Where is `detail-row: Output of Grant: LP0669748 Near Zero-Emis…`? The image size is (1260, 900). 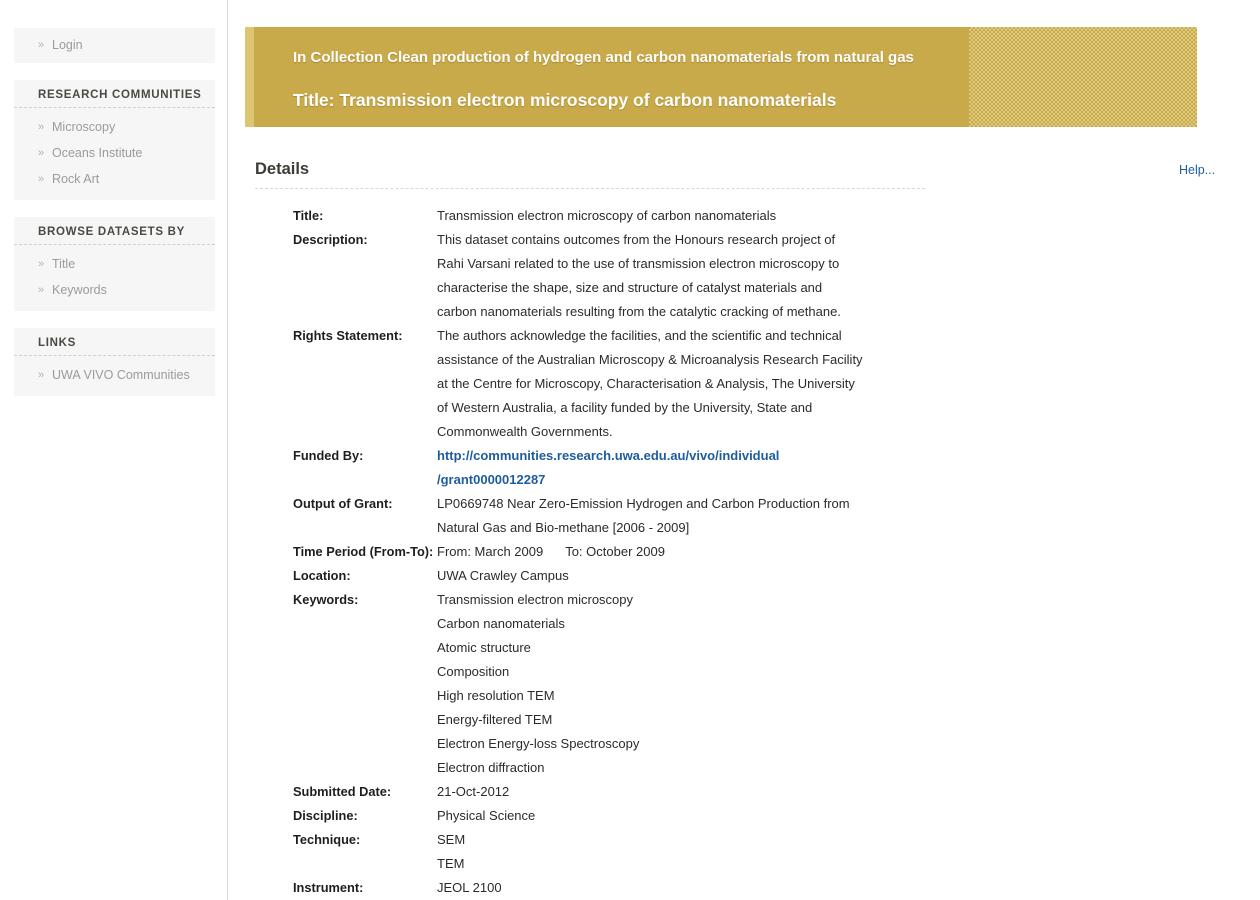 detail-row: Output of Grant: LP0669748 Near Zero-Emis… is located at coordinates (745, 516).